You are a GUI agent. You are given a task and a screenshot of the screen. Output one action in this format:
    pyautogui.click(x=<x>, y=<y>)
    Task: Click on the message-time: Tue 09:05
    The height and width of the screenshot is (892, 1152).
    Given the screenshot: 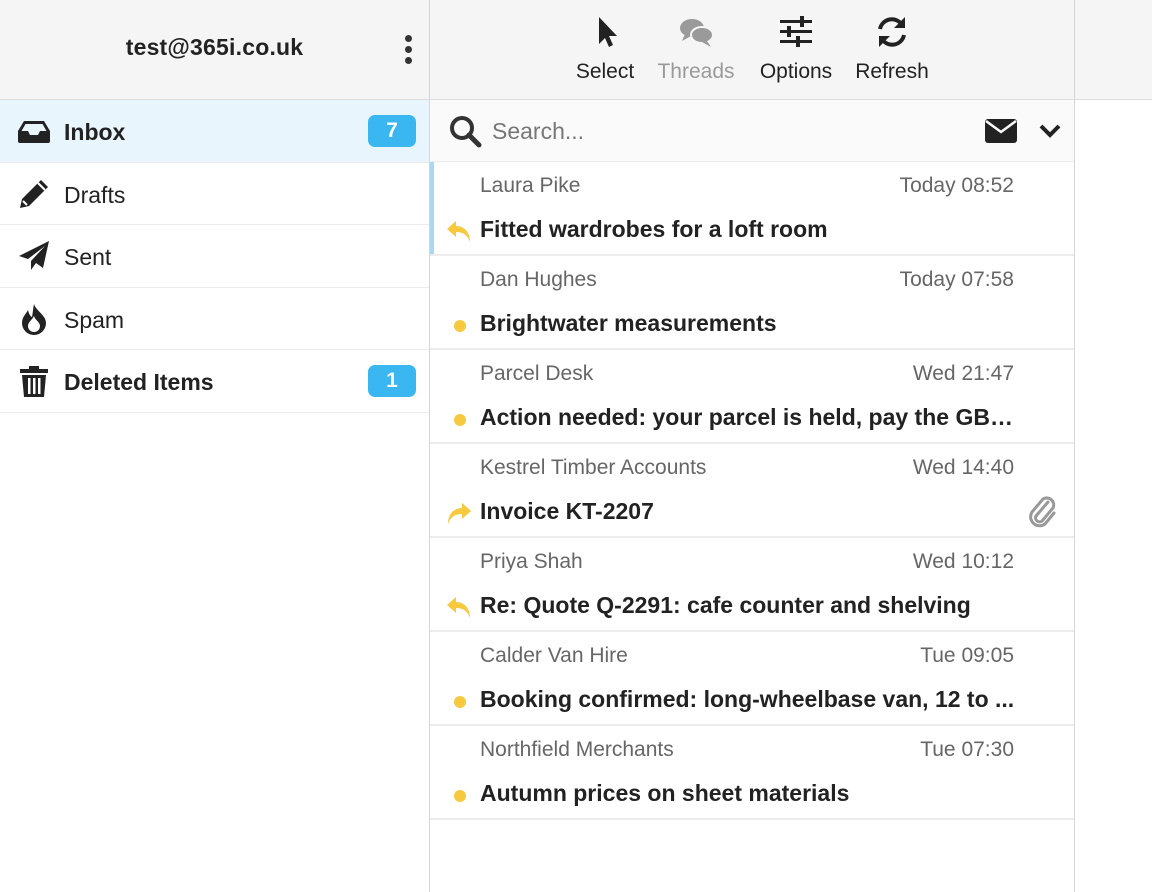 What is the action you would take?
    pyautogui.click(x=967, y=655)
    